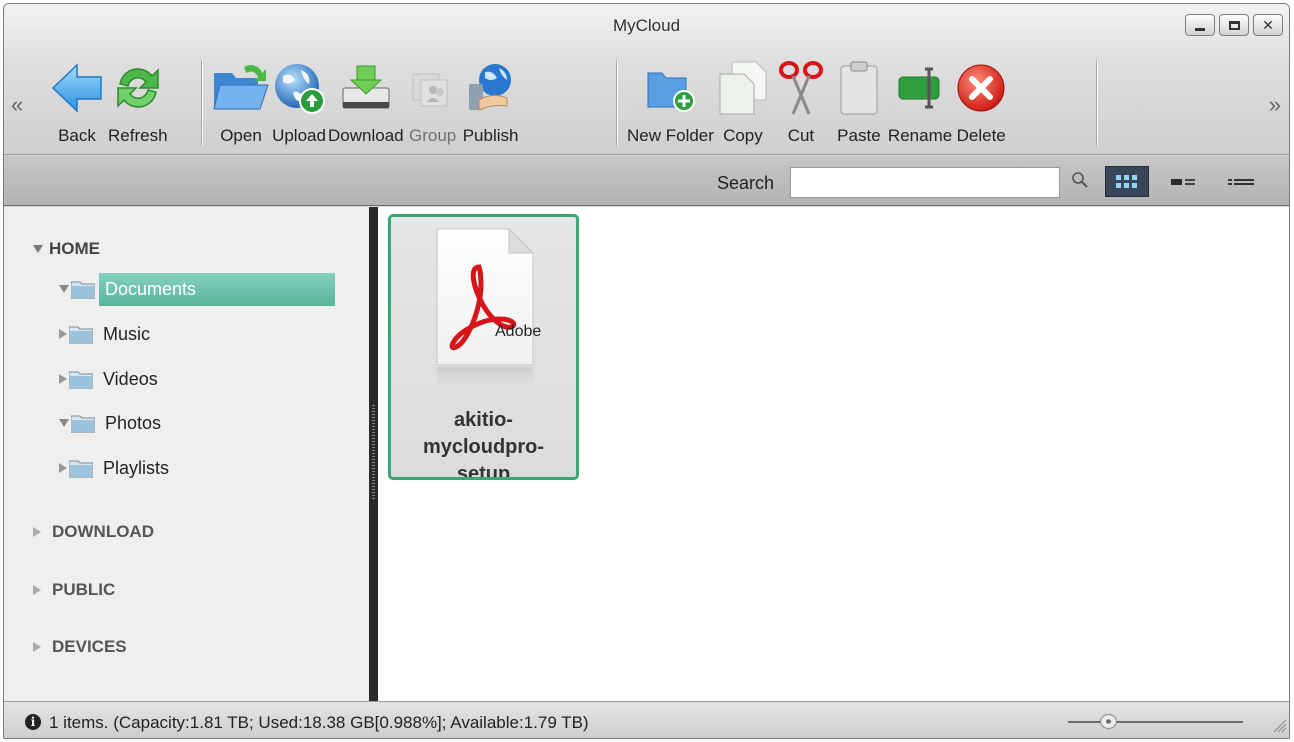 This screenshot has width=1294, height=742. I want to click on detail-view-icon, so click(1183, 181).